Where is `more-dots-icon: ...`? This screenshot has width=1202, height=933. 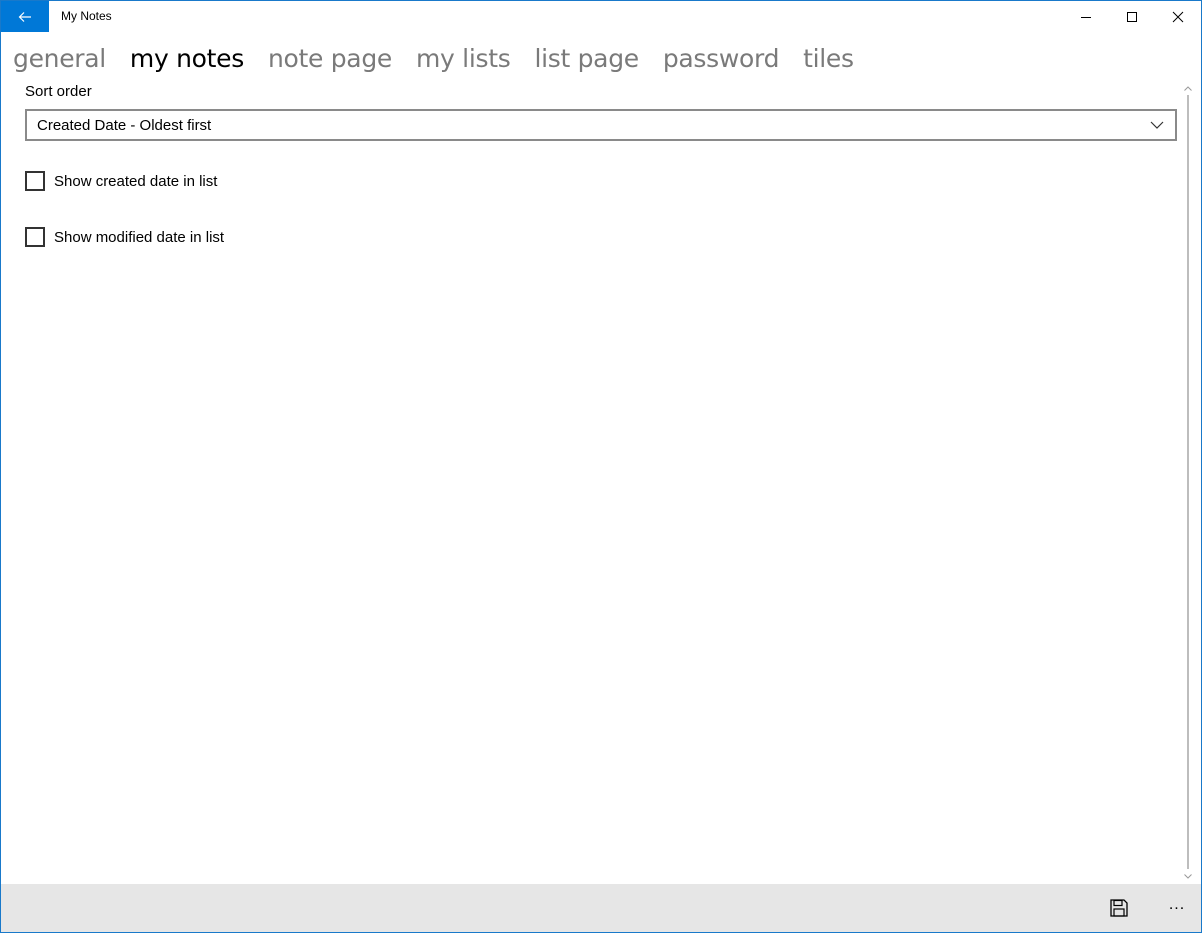 more-dots-icon: ... is located at coordinates (1177, 904).